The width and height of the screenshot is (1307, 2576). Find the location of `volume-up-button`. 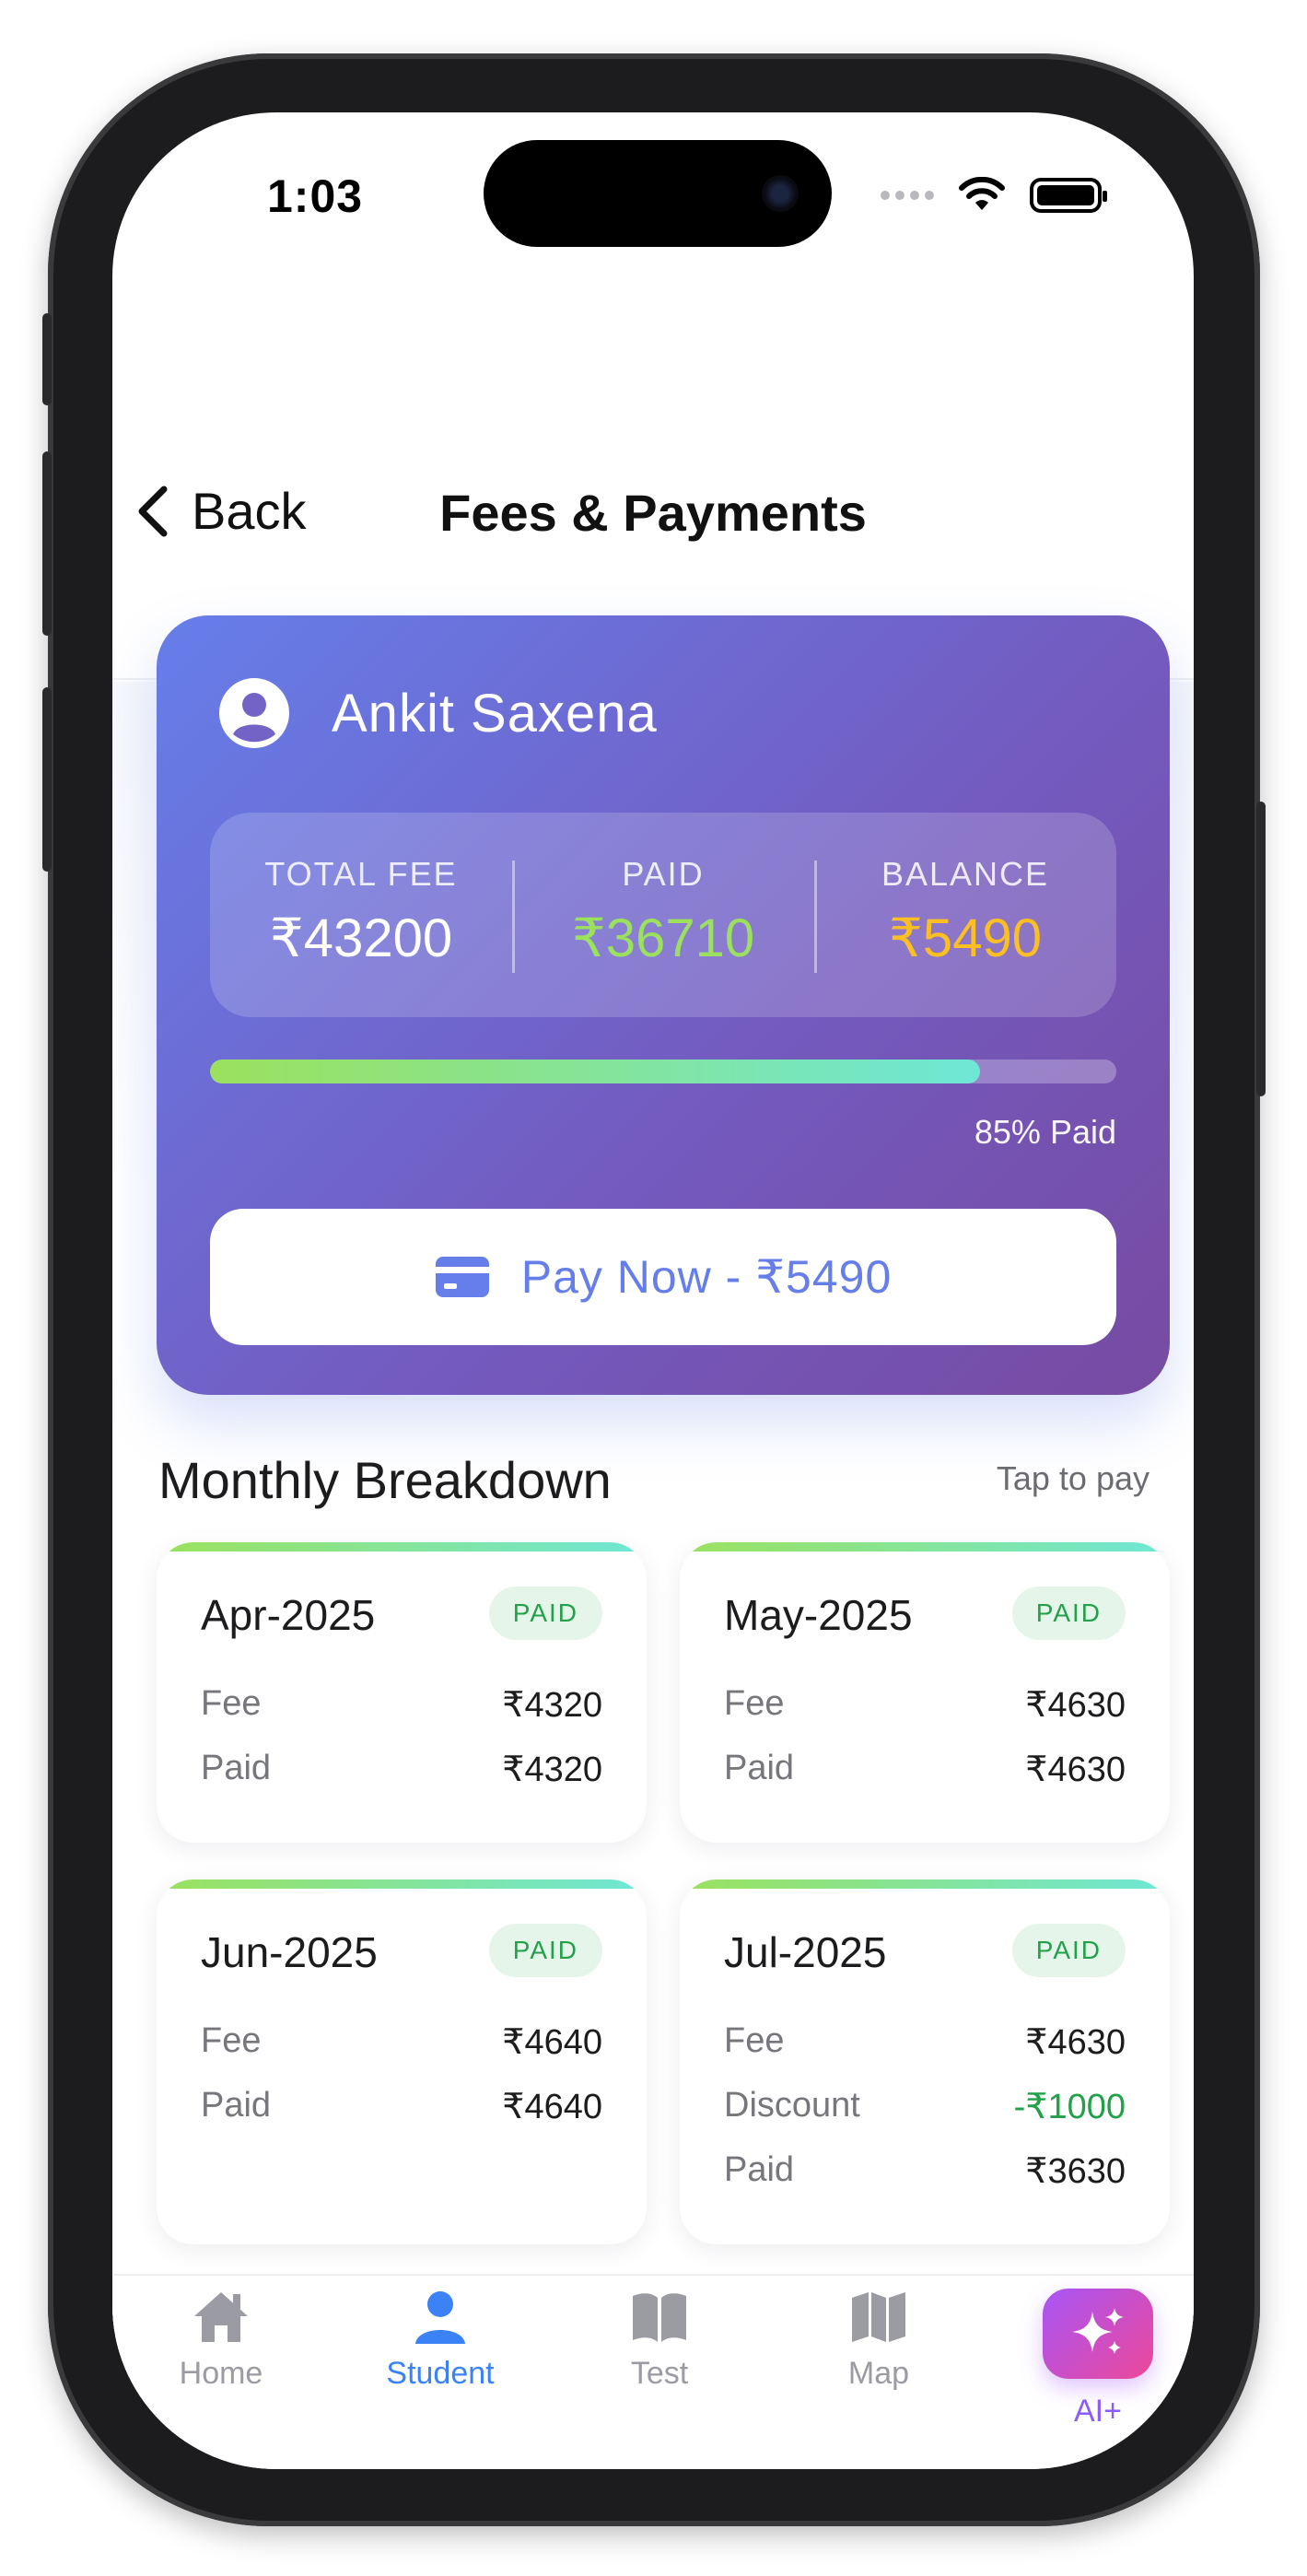

volume-up-button is located at coordinates (47, 543).